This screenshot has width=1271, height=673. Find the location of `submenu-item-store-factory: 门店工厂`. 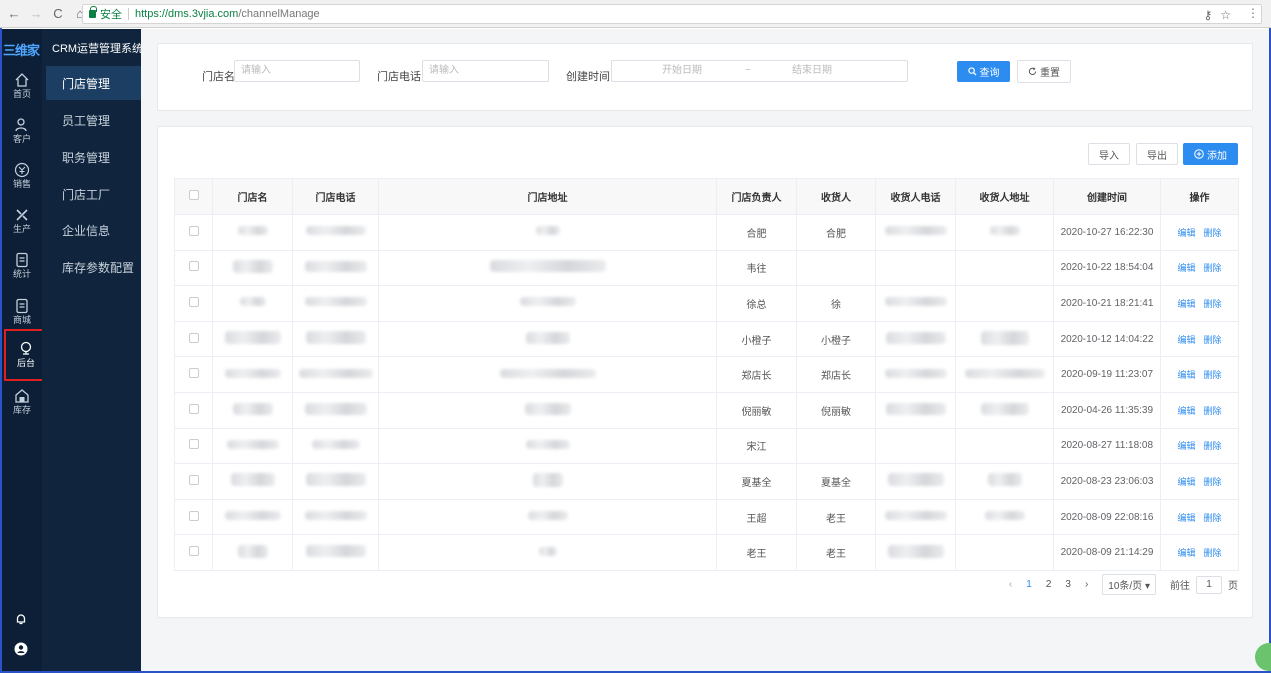

submenu-item-store-factory: 门店工厂 is located at coordinates (91, 194).